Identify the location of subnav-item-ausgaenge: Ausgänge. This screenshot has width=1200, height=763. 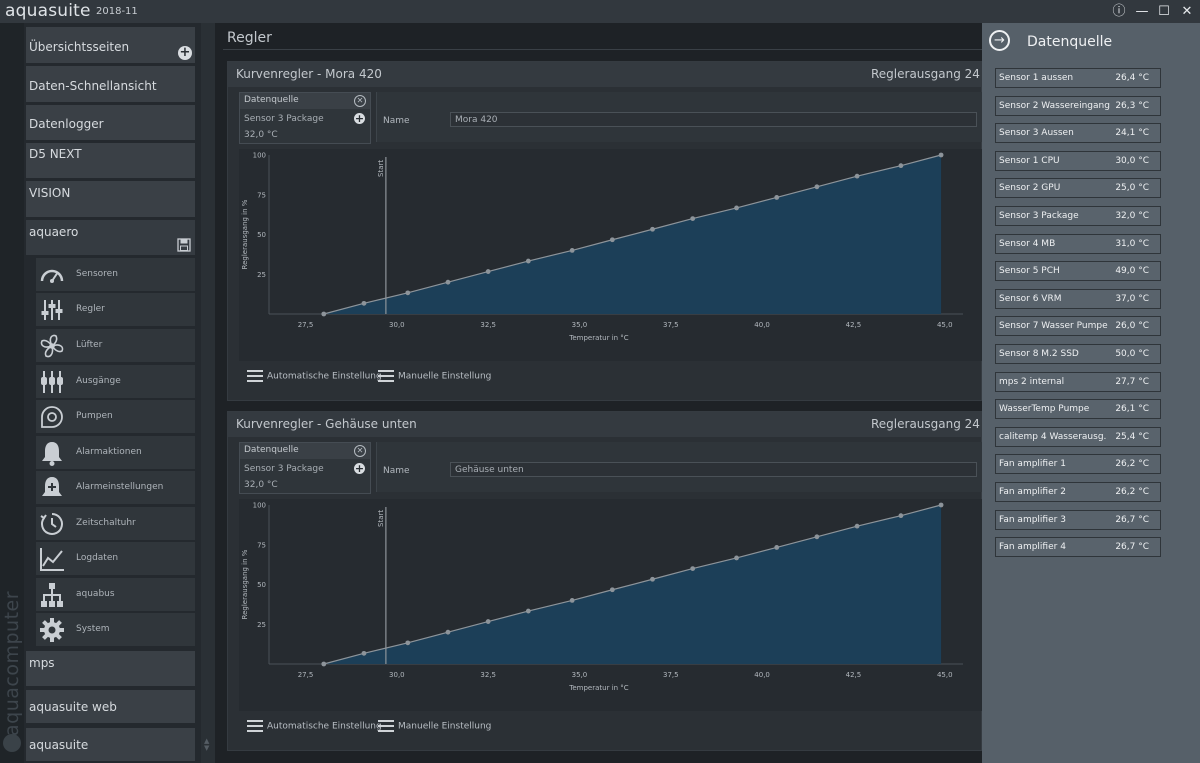
(115, 381).